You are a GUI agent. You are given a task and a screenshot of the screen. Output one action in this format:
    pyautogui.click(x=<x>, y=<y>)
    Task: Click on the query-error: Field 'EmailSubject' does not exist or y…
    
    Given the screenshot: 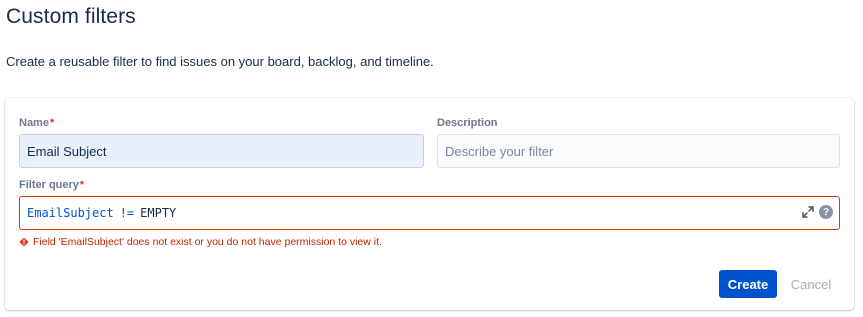 What is the action you would take?
    pyautogui.click(x=200, y=242)
    